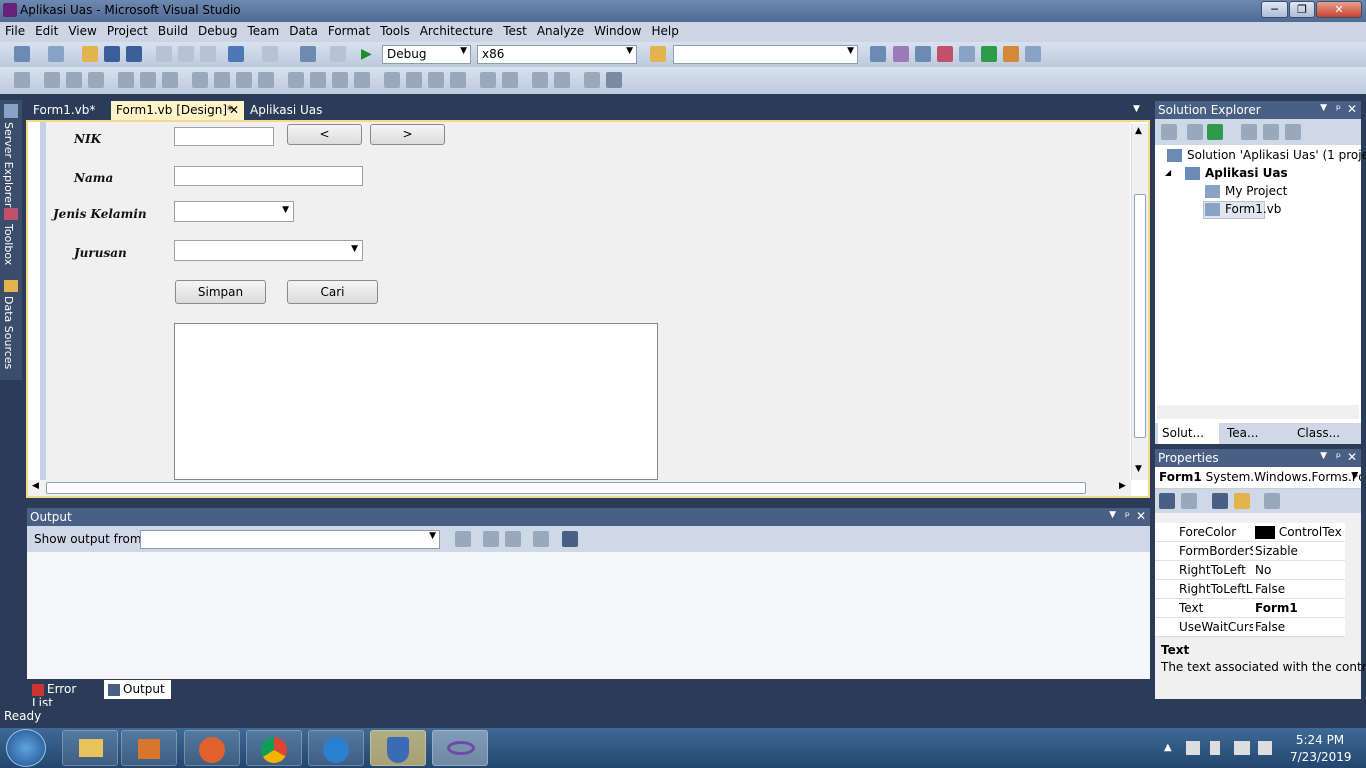  What do you see at coordinates (296, 80) in the screenshot?
I see `horizontal-spacing-icon` at bounding box center [296, 80].